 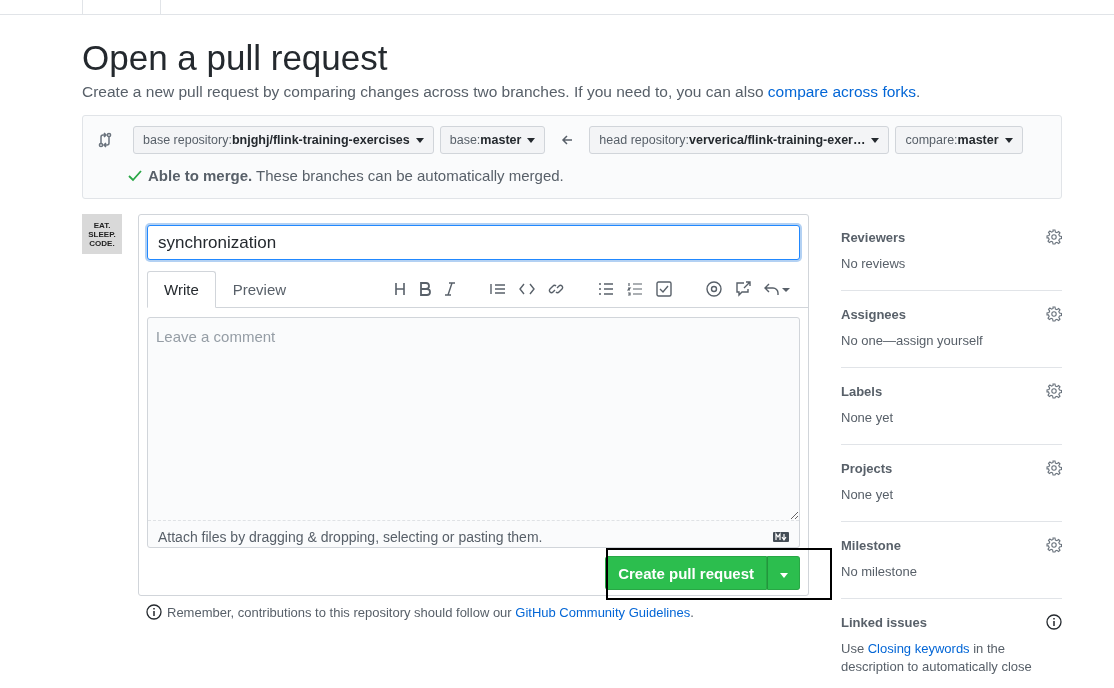 What do you see at coordinates (283, 140) in the screenshot?
I see `branch-selector: base repository:bnjghj/flink-training-exercises` at bounding box center [283, 140].